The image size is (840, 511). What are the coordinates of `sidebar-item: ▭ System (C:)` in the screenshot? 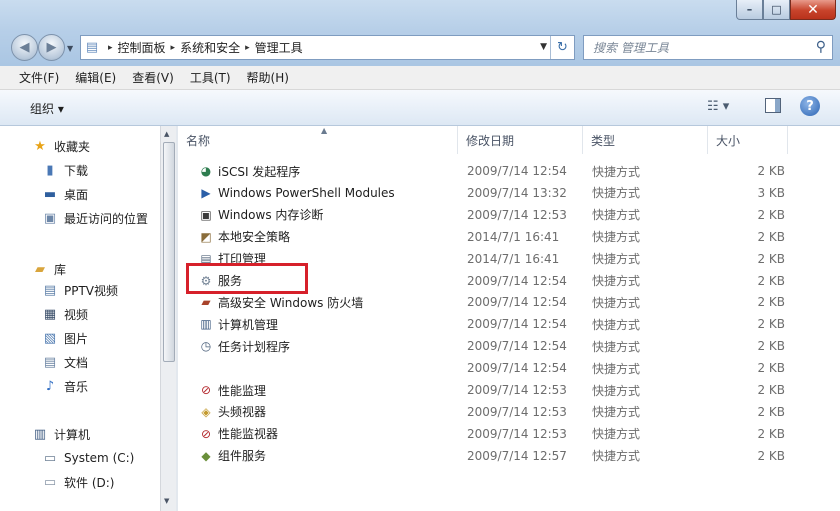 It's located at (88, 458).